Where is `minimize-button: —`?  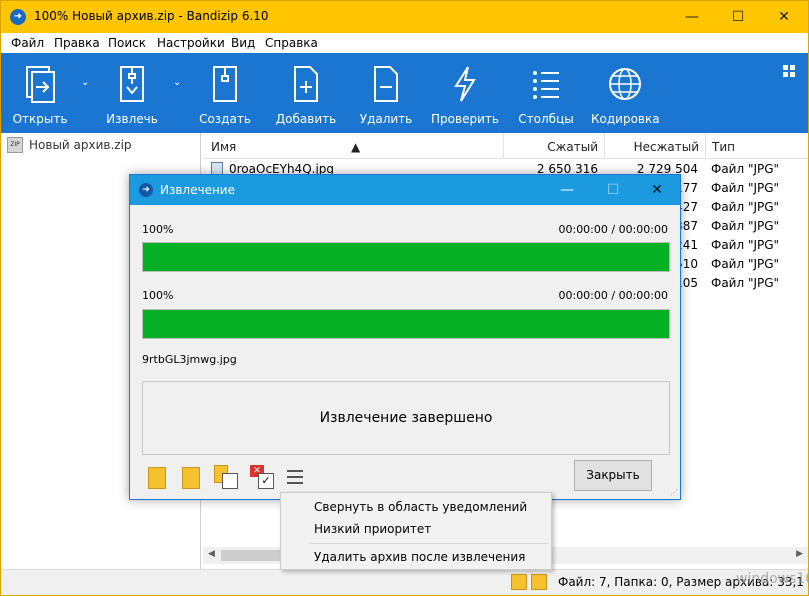 minimize-button: — is located at coordinates (692, 17).